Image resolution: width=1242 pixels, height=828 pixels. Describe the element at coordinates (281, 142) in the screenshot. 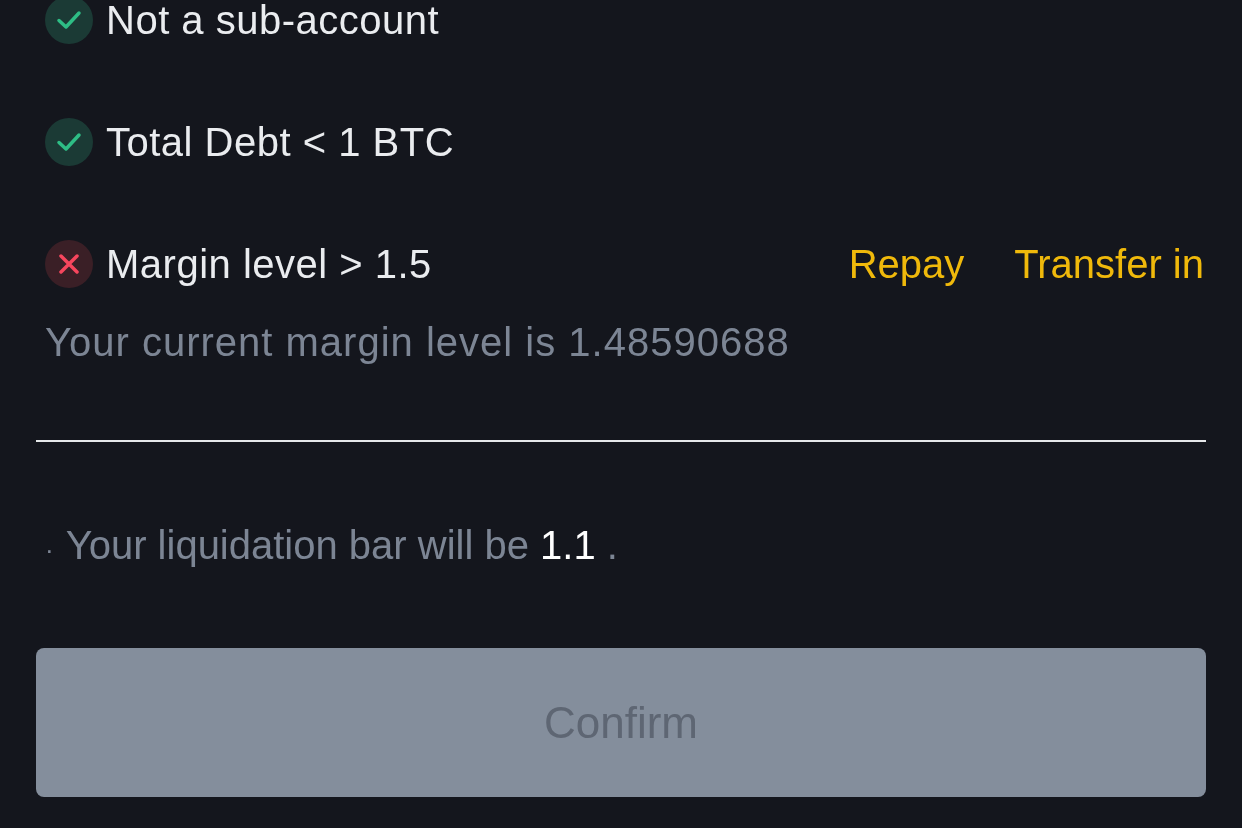

I see `condition-label: Total Debt < 1 BTC` at that location.